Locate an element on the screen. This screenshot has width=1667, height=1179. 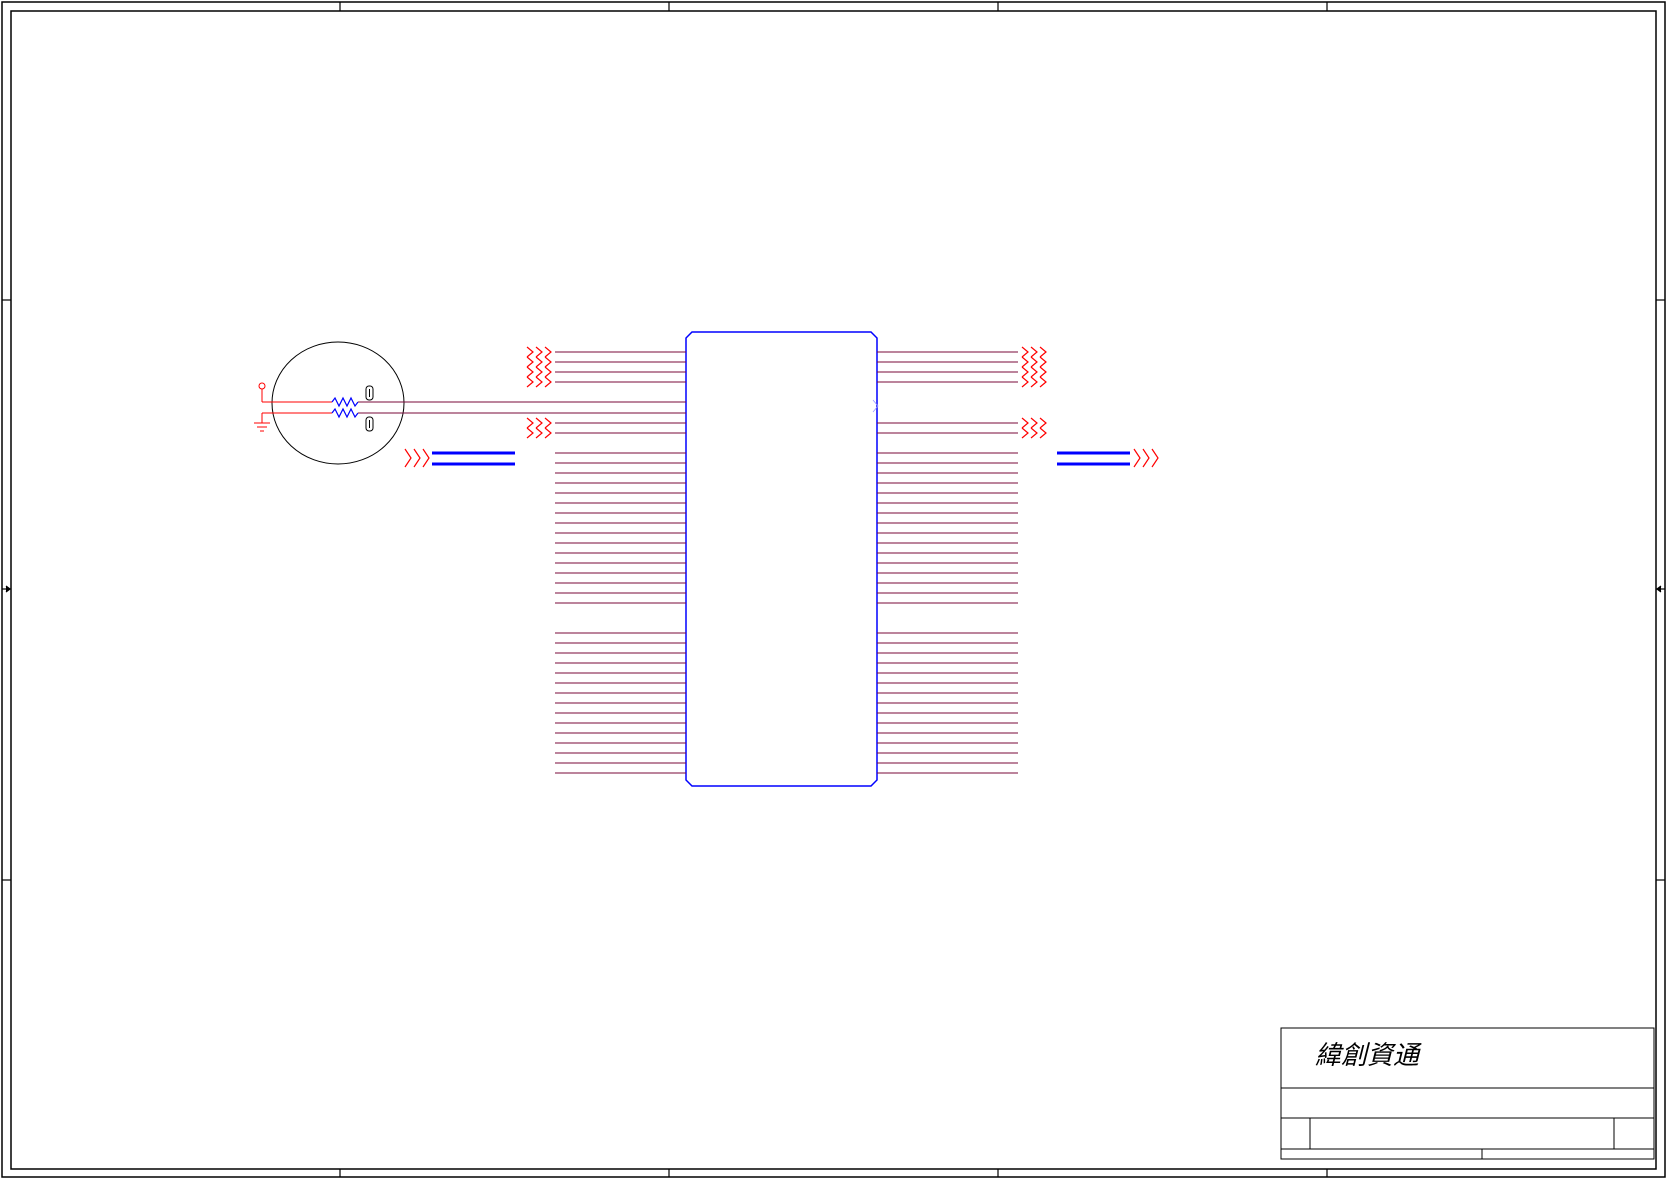
power-rail-icon is located at coordinates (295, 392).